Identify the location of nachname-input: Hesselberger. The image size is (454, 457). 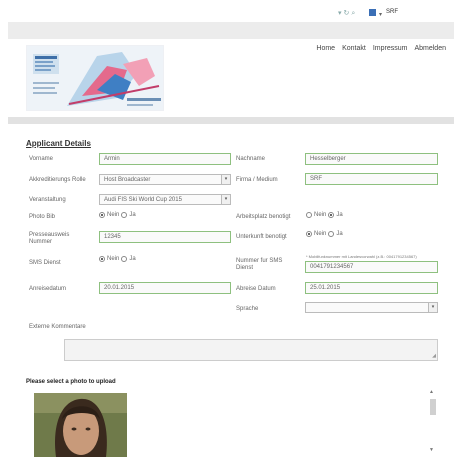
(371, 159).